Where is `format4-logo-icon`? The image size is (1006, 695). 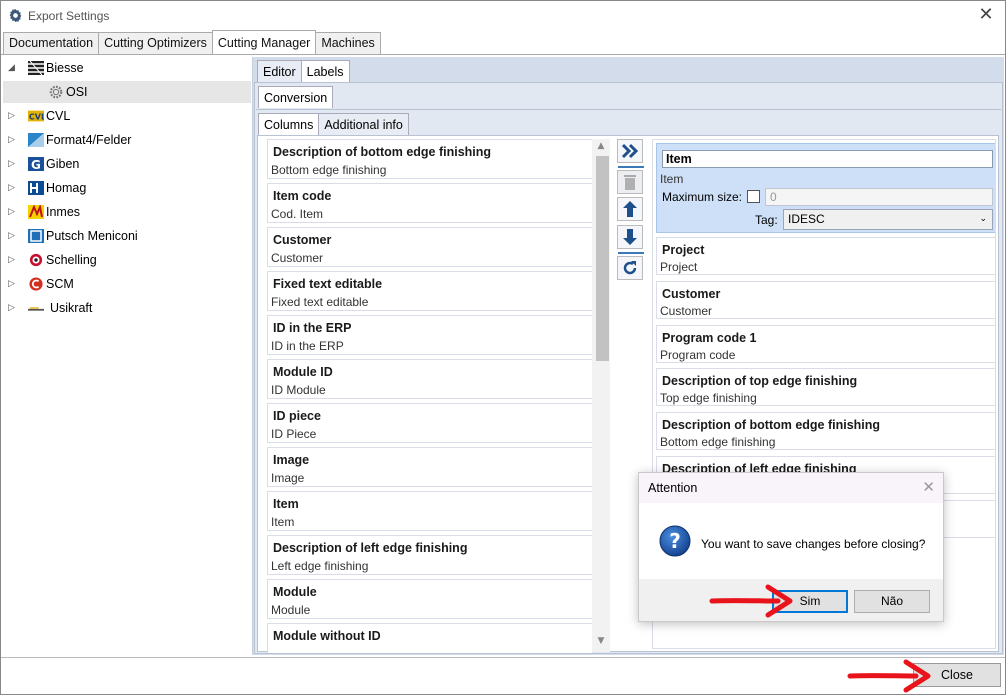 format4-logo-icon is located at coordinates (36, 140).